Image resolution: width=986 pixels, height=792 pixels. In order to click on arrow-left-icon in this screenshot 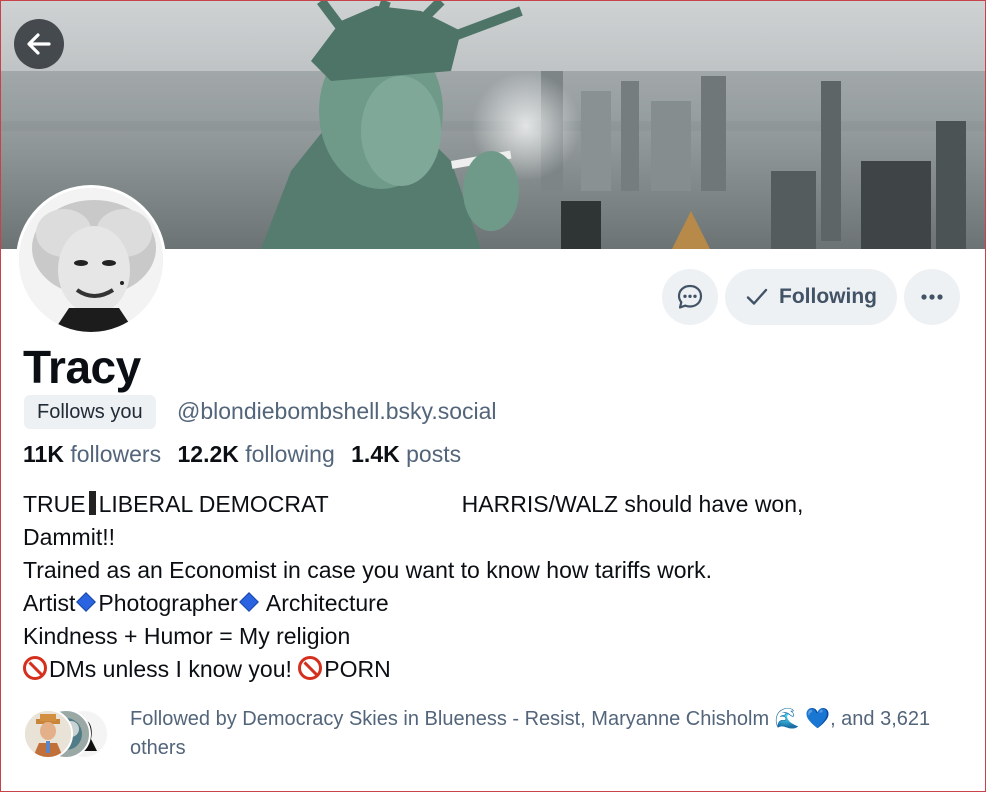, I will do `click(39, 44)`.